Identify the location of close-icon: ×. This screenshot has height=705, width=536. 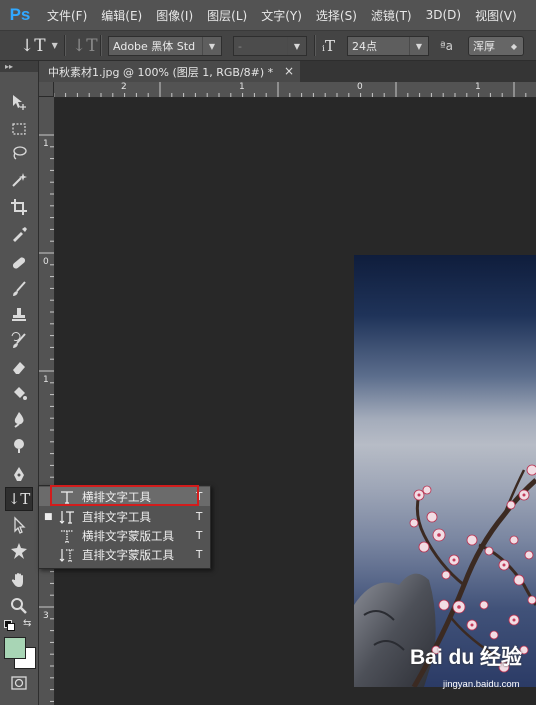
(289, 71).